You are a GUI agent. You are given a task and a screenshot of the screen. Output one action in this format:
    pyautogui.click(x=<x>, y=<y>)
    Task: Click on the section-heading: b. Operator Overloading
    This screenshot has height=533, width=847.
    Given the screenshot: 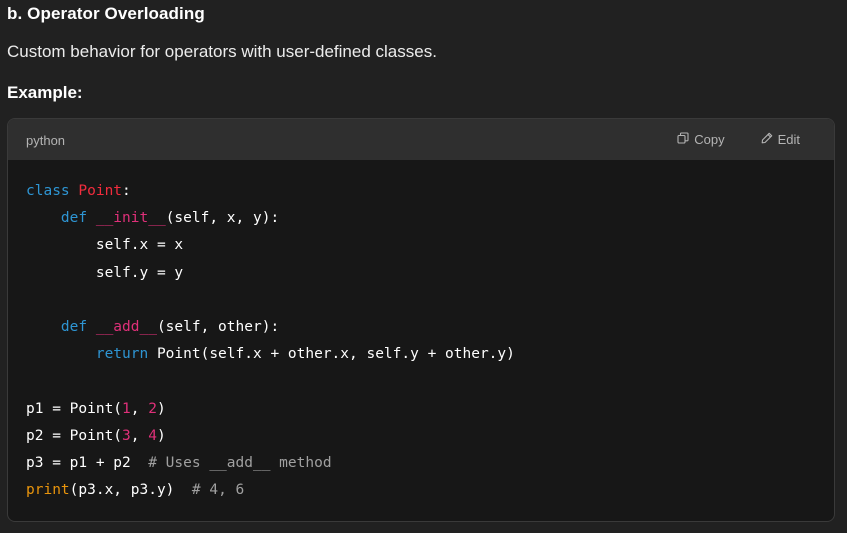 What is the action you would take?
    pyautogui.click(x=106, y=13)
    